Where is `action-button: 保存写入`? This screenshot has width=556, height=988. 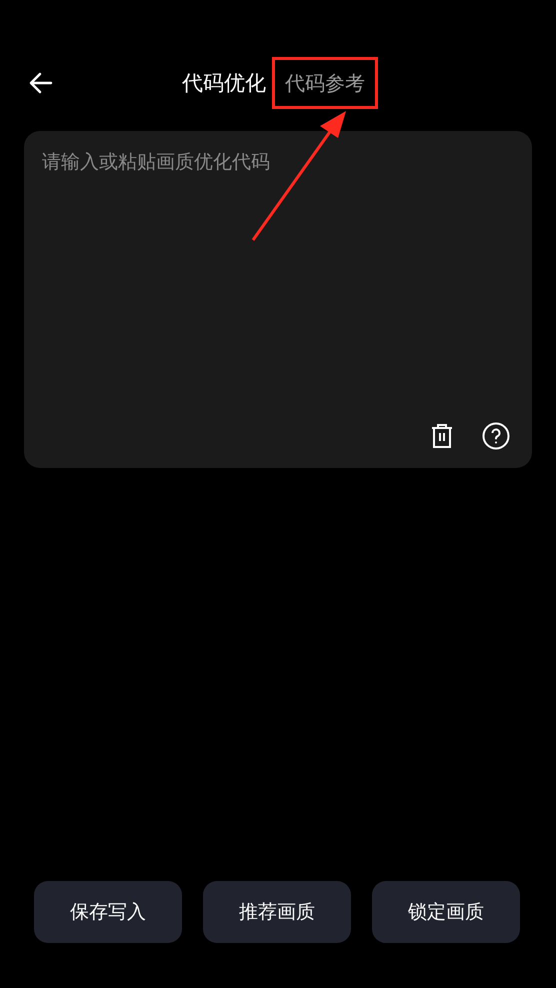 action-button: 保存写入 is located at coordinates (108, 912).